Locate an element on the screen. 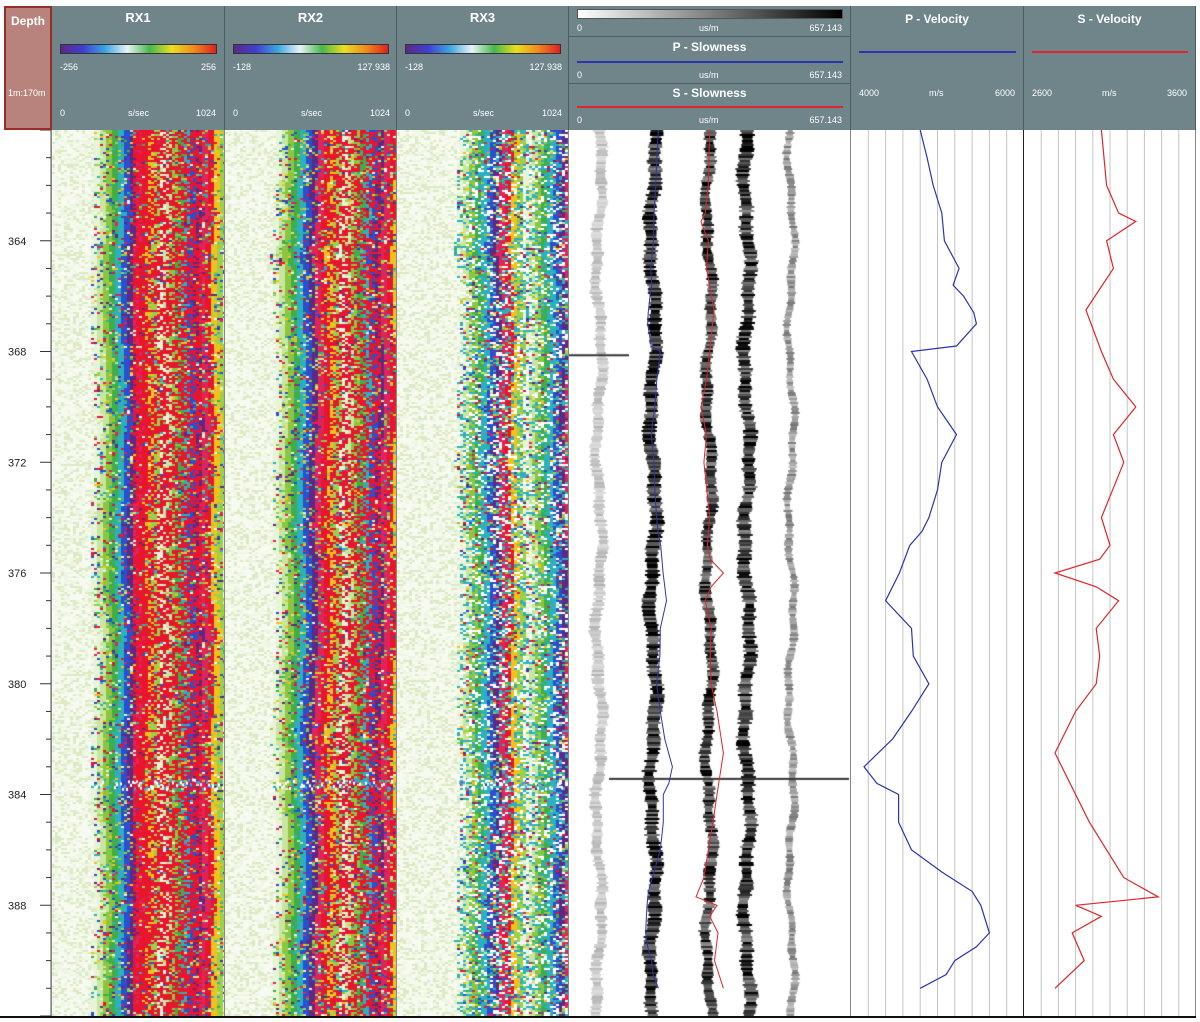 Image resolution: width=1200 pixels, height=1022 pixels. s-slowness-min: 0 is located at coordinates (580, 120).